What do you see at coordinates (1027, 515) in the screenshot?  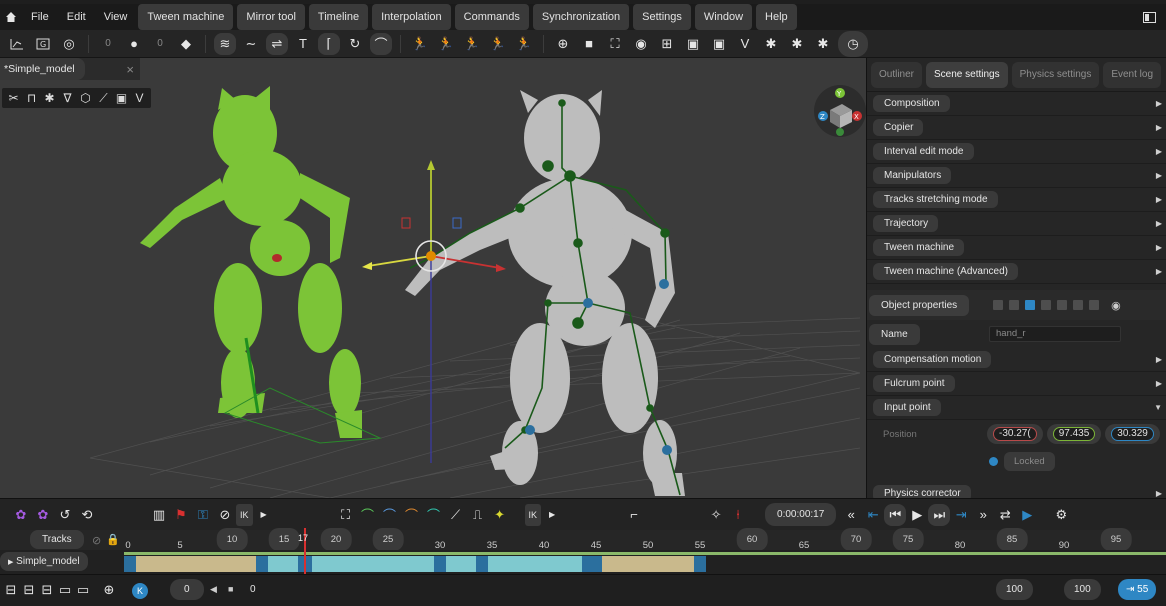 I see `play-blue-icon: ▶` at bounding box center [1027, 515].